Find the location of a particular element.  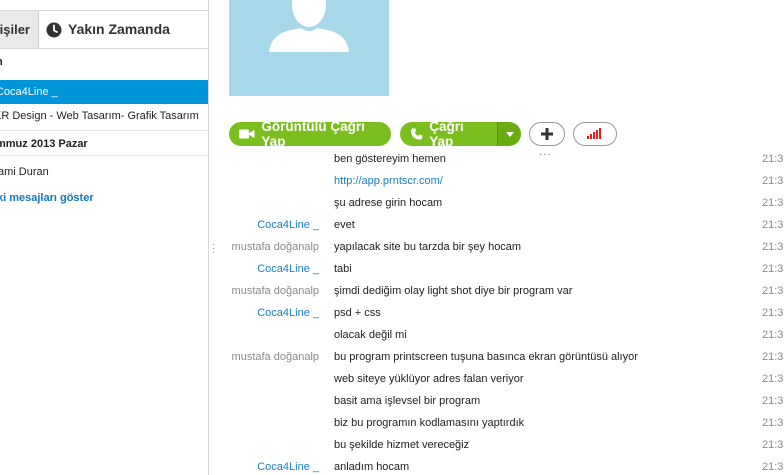

show-older-messages-label: ki mesajları göster is located at coordinates (47, 198).